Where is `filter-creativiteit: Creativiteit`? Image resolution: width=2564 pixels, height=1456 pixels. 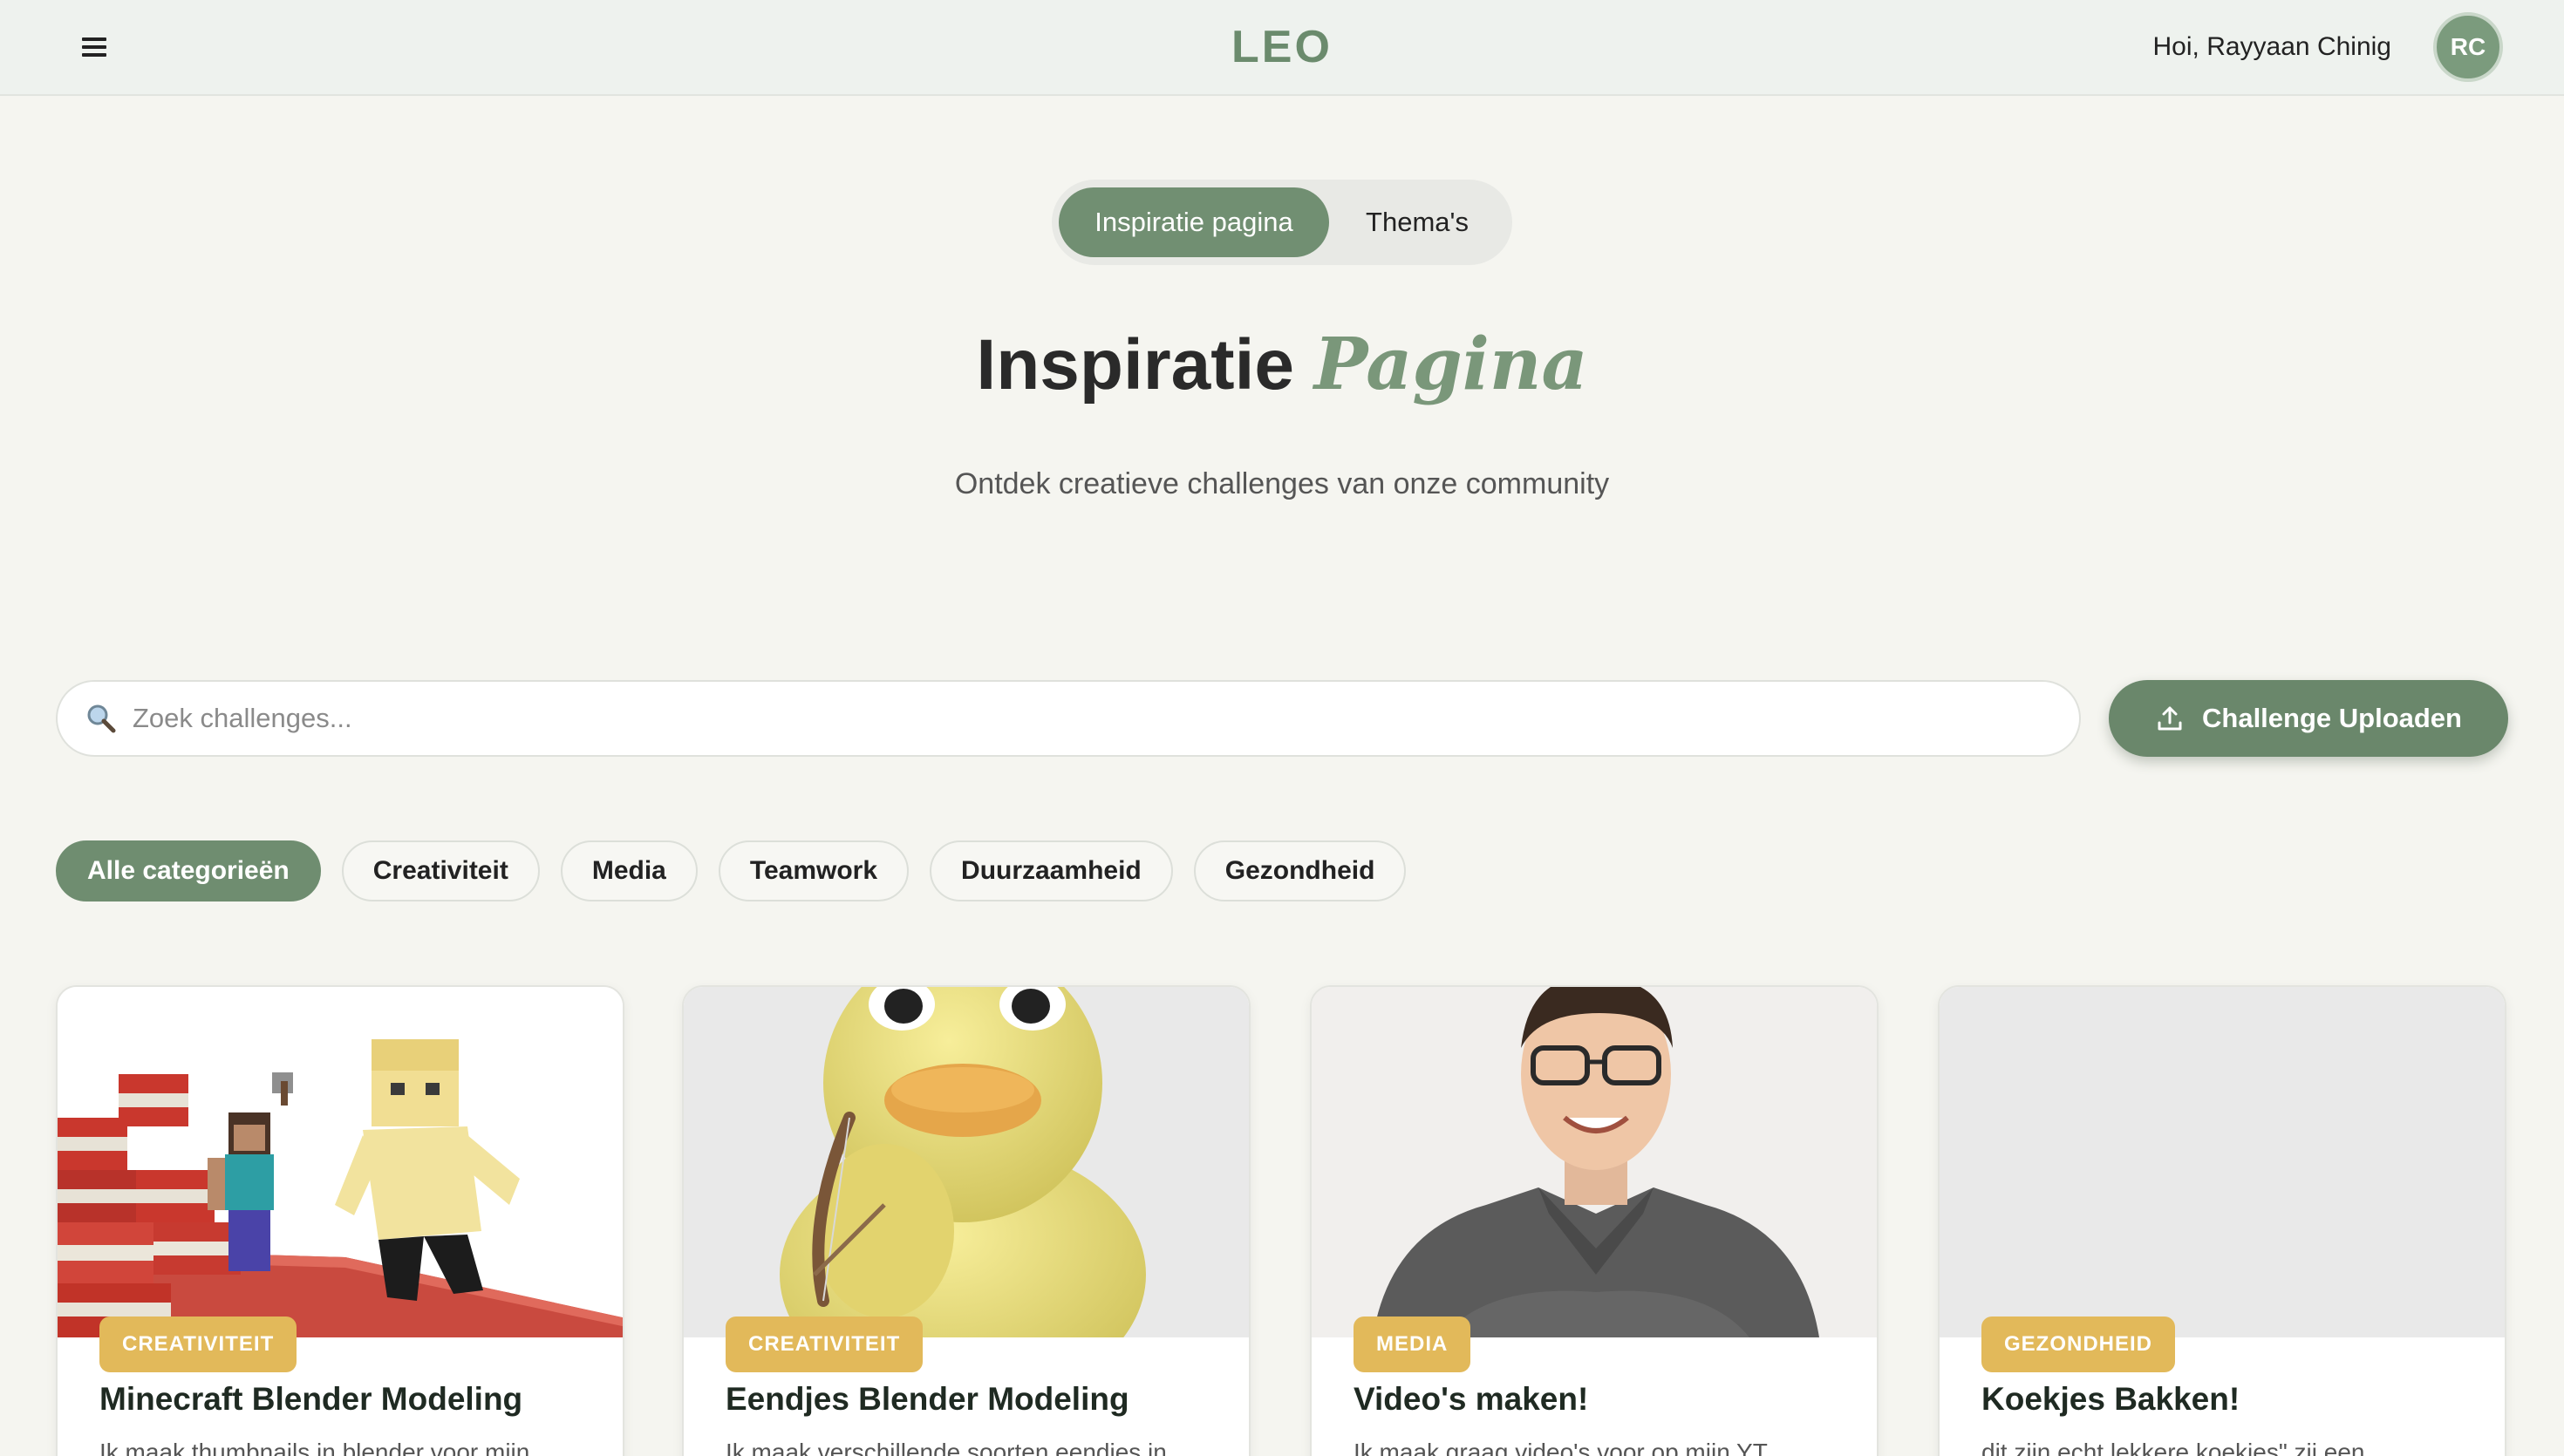
filter-creativiteit: Creativiteit is located at coordinates (440, 870).